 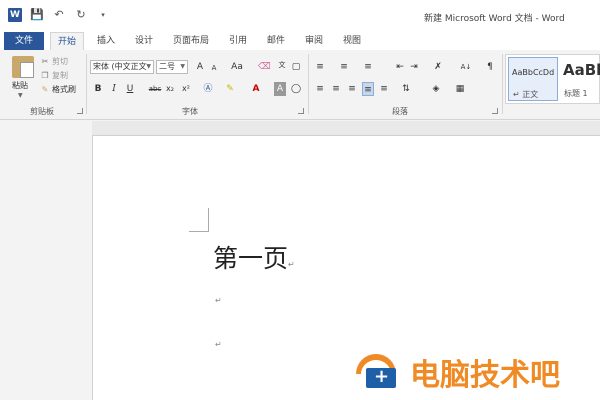 I want to click on superscript-button: x², so click(x=186, y=89).